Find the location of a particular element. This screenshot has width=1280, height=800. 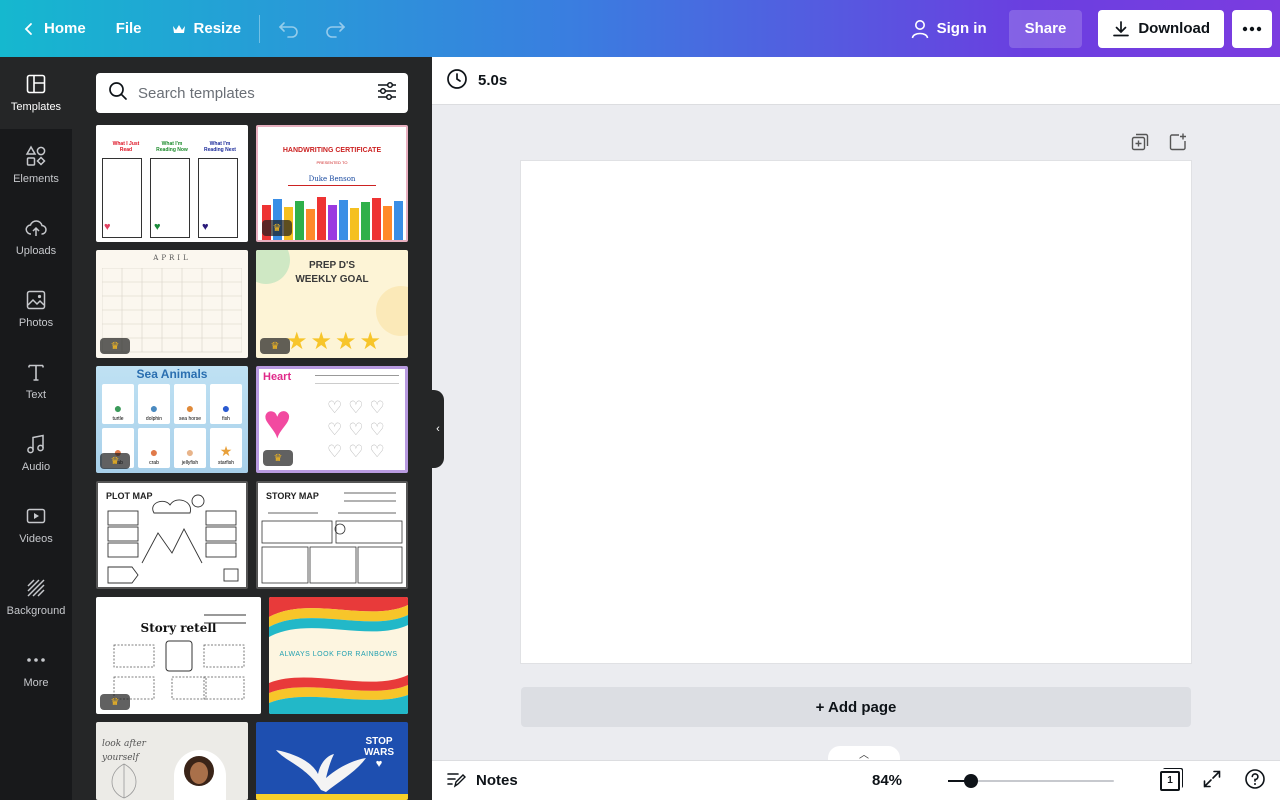

rail-label: Text is located at coordinates (36, 395).